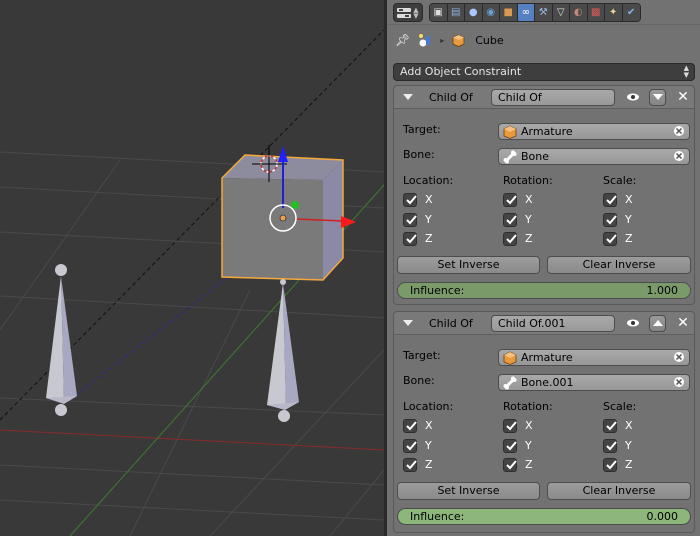 The image size is (700, 536). What do you see at coordinates (458, 40) in the screenshot?
I see `cube-icon` at bounding box center [458, 40].